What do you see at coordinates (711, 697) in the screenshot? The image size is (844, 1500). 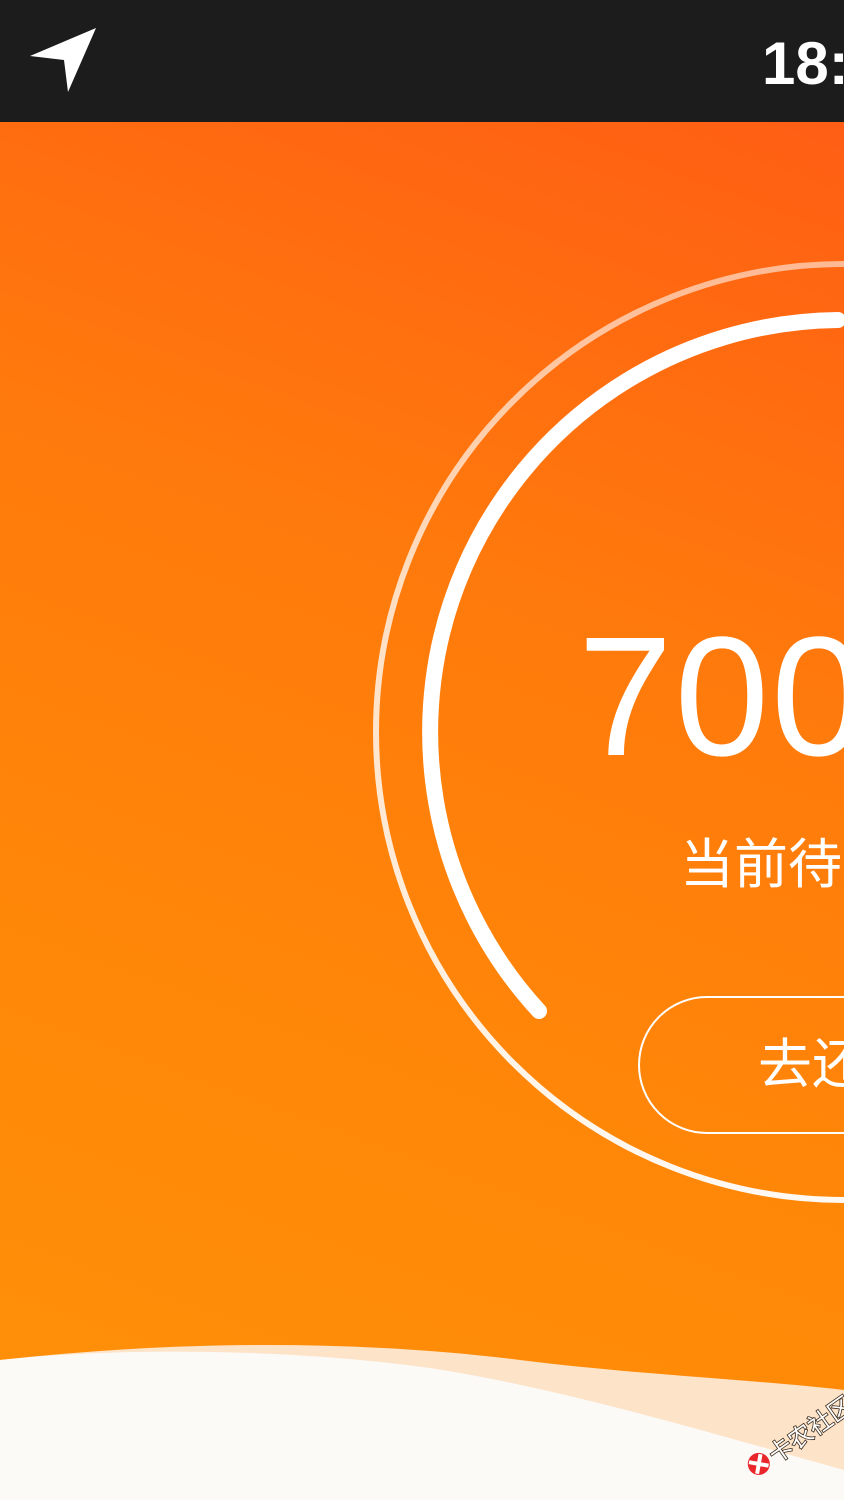 I see `available-amount: 700` at bounding box center [711, 697].